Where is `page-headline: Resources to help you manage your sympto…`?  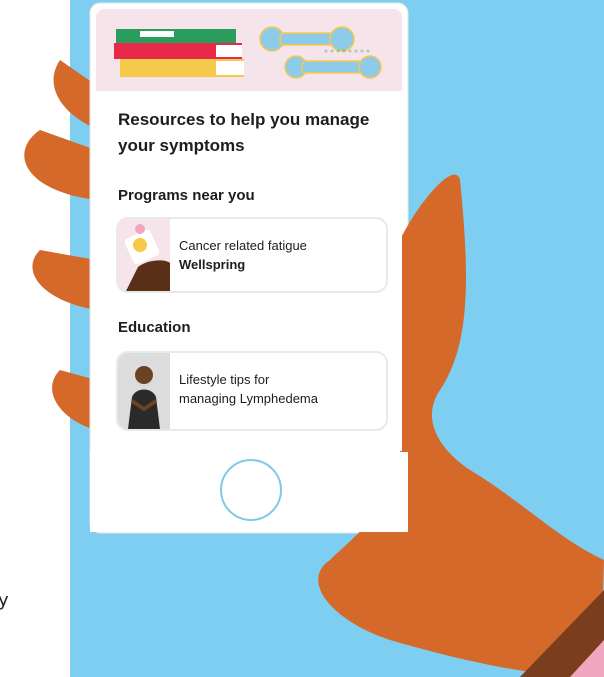
page-headline: Resources to help you manage your sympto… is located at coordinates (244, 132).